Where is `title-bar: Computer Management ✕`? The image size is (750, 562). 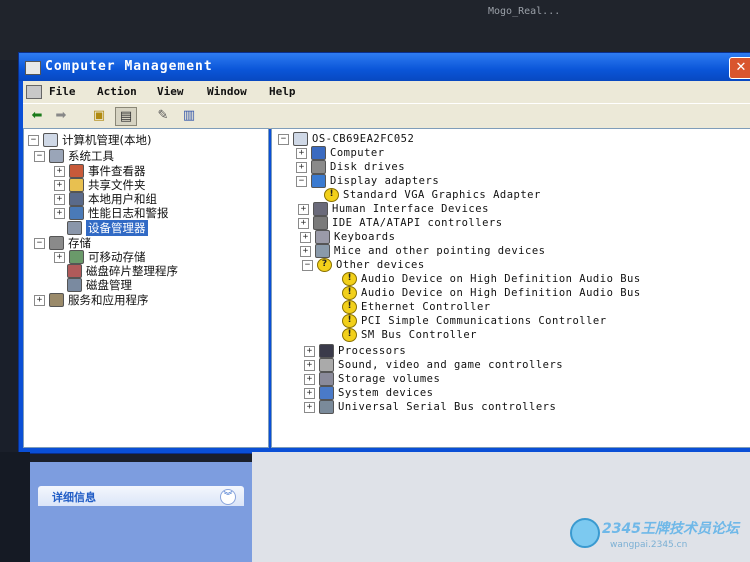 title-bar: Computer Management ✕ is located at coordinates (384, 67).